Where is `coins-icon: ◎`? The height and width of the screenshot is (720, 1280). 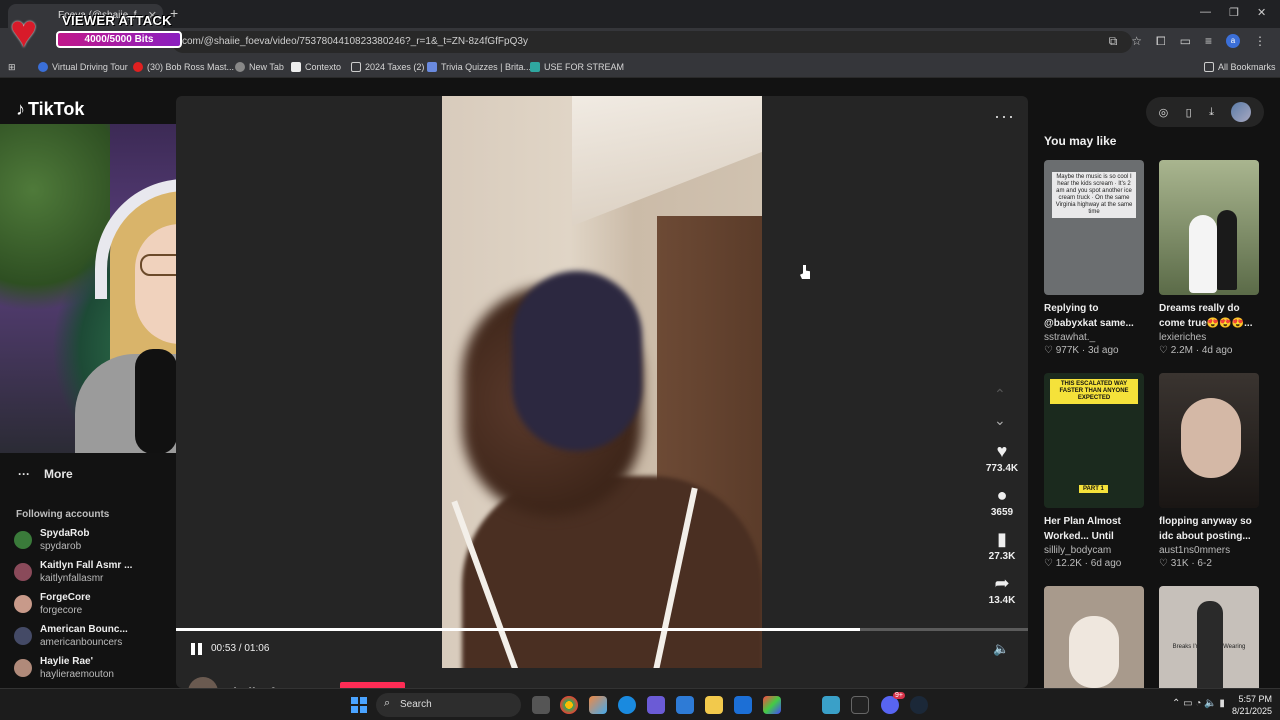
coins-icon: ◎ is located at coordinates (1164, 112).